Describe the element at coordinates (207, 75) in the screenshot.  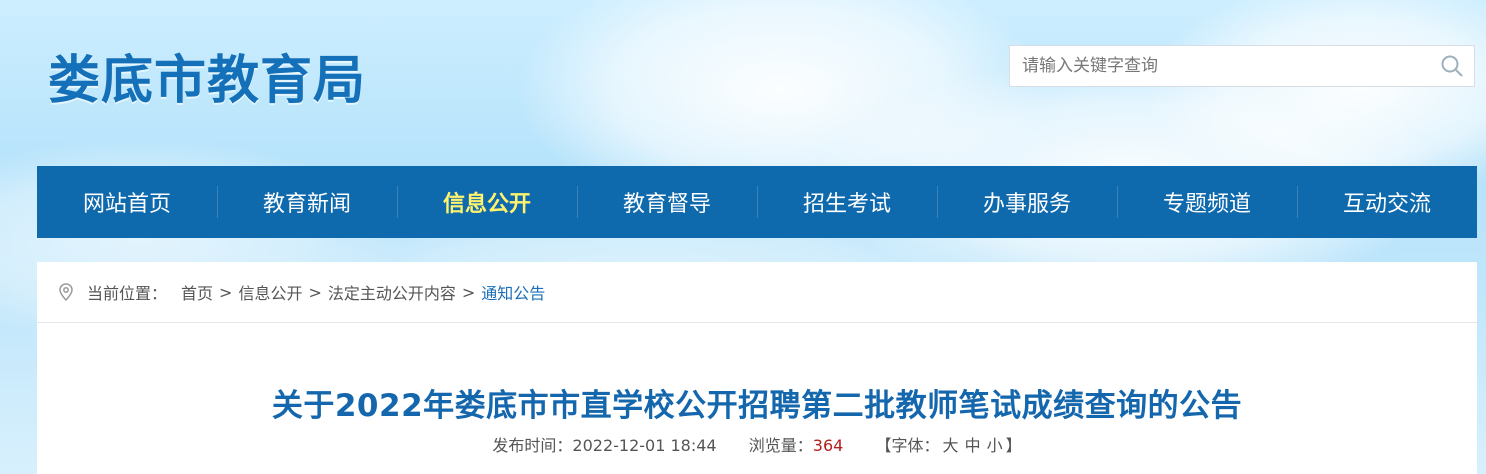
I see `site-logo: 娄底市教育局` at that location.